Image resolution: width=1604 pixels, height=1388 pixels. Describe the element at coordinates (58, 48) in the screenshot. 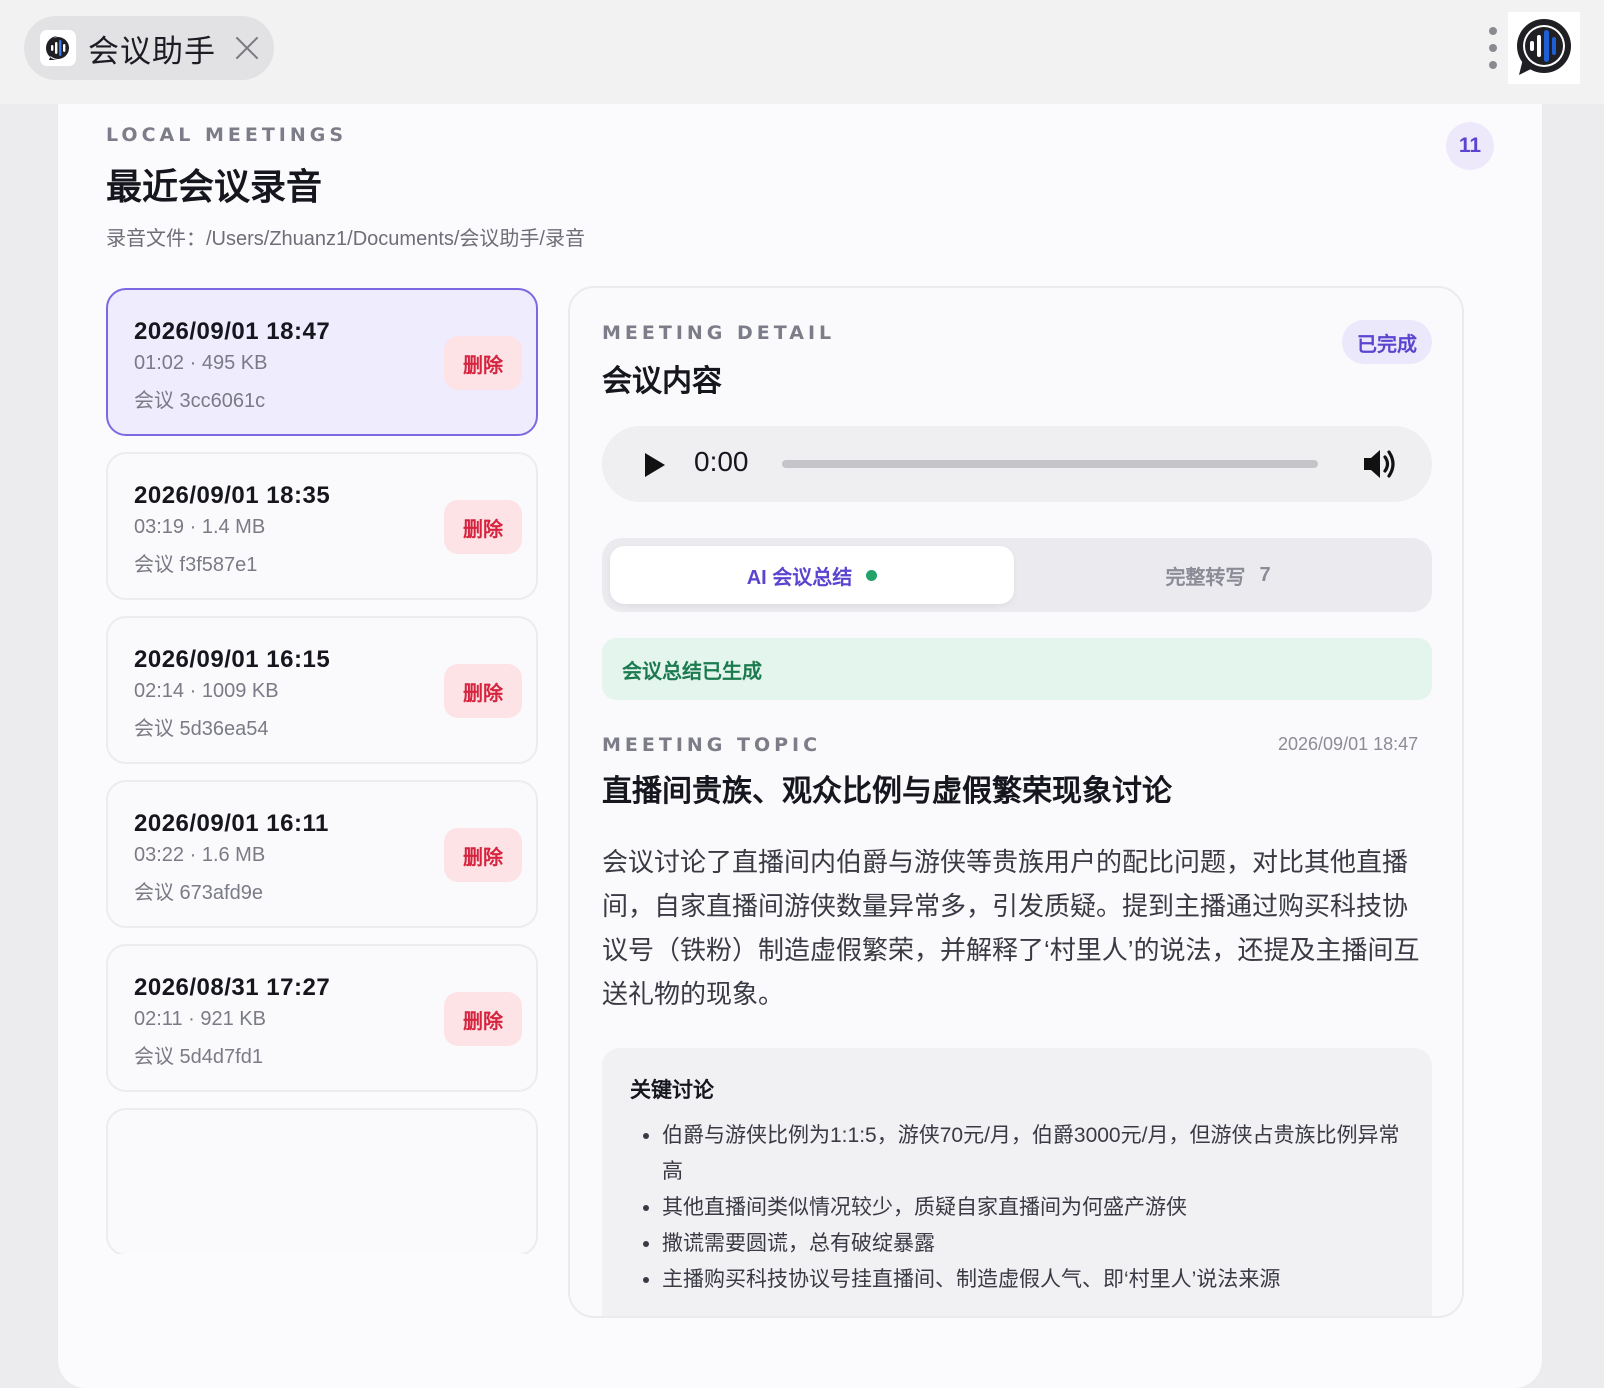

I see `app-logo-icon` at that location.